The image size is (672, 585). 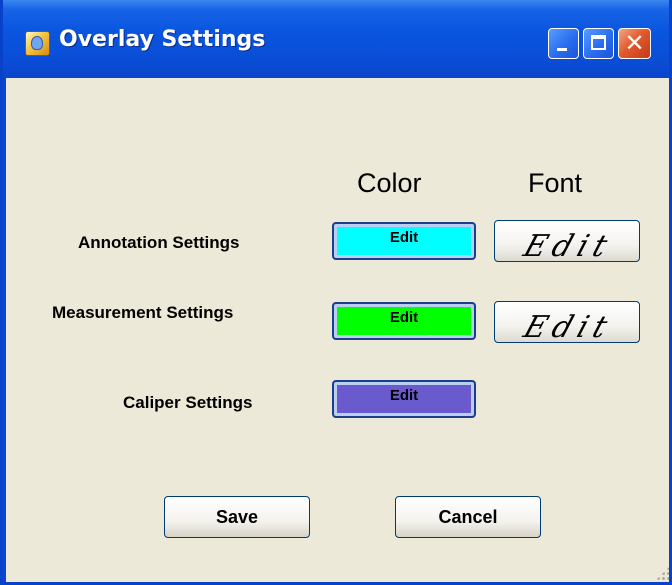 I want to click on cancel-button: Cancel, so click(x=468, y=517).